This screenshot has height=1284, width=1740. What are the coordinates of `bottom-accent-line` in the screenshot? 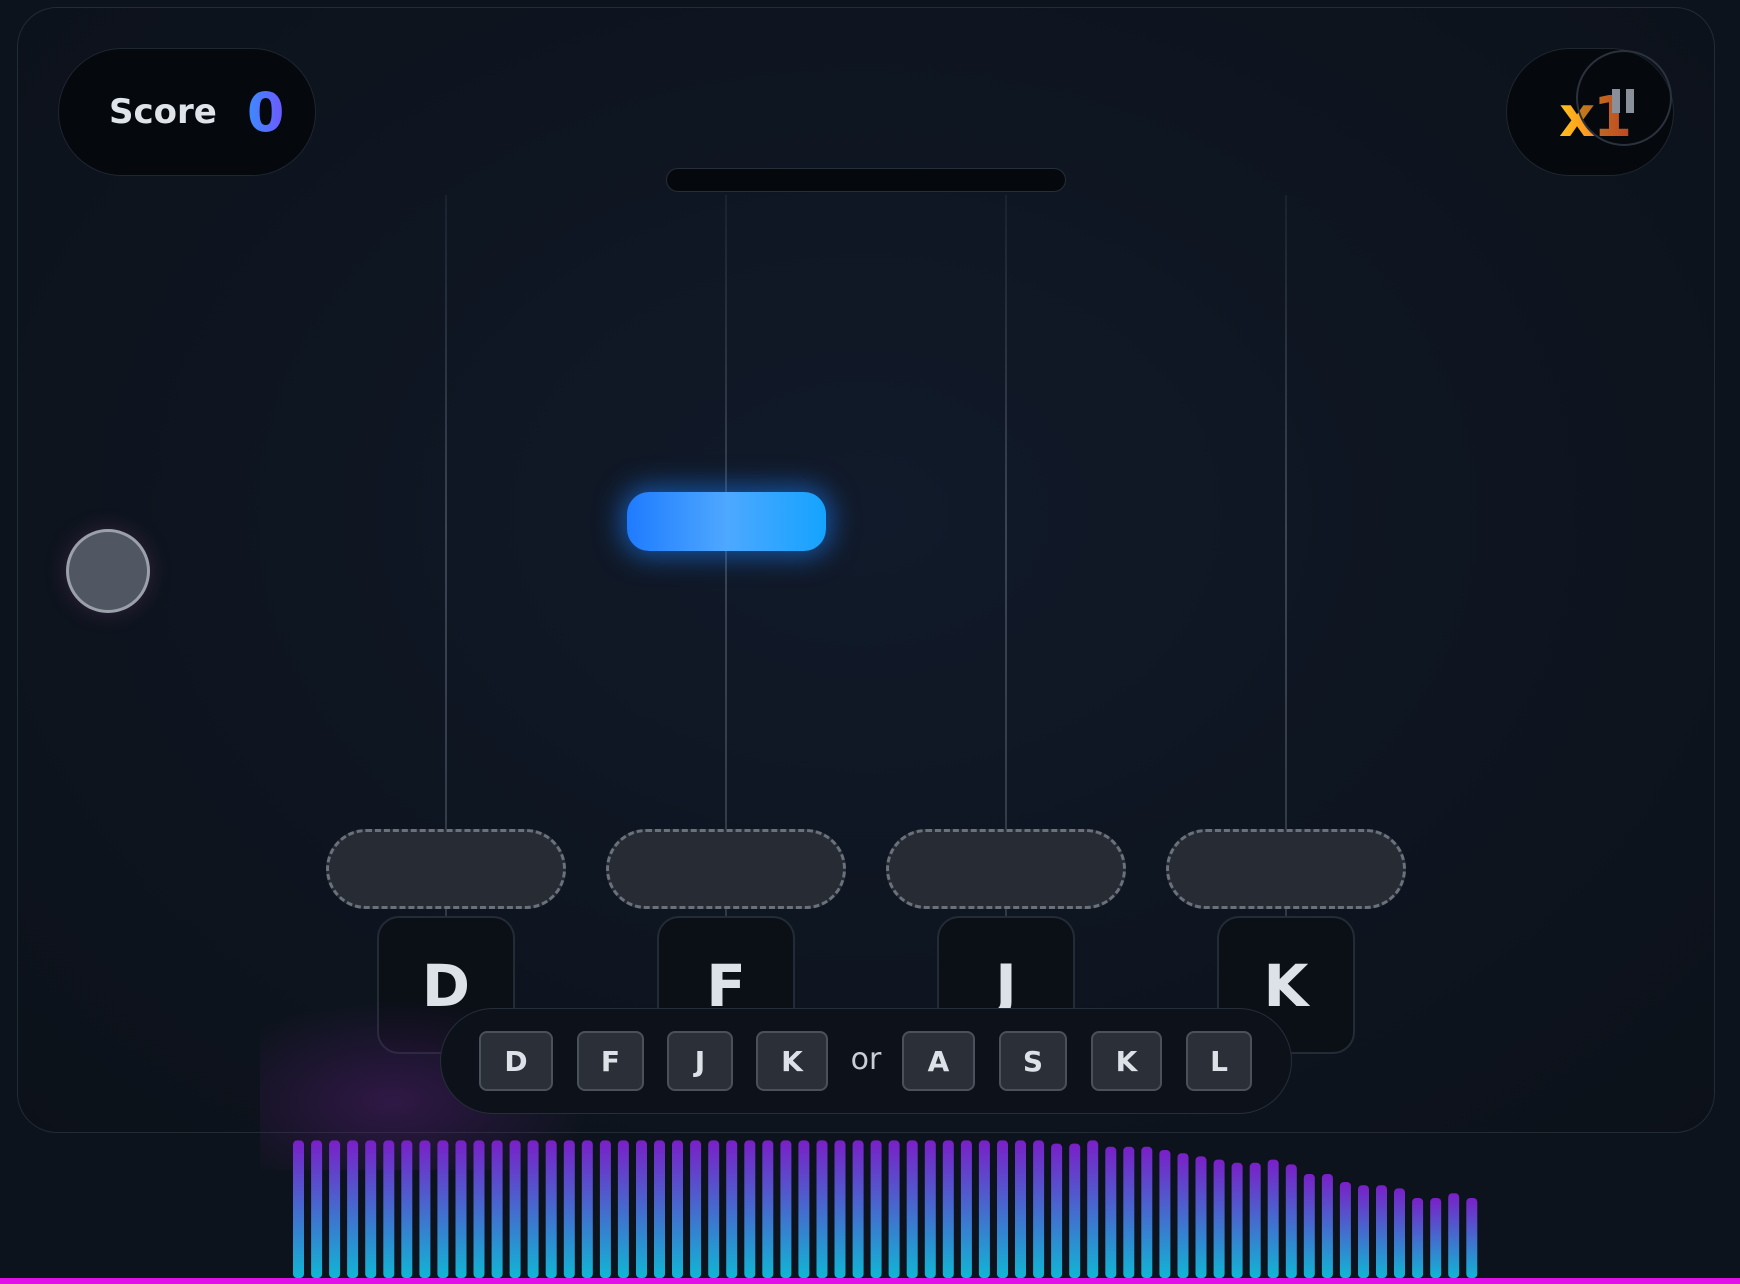 It's located at (870, 1281).